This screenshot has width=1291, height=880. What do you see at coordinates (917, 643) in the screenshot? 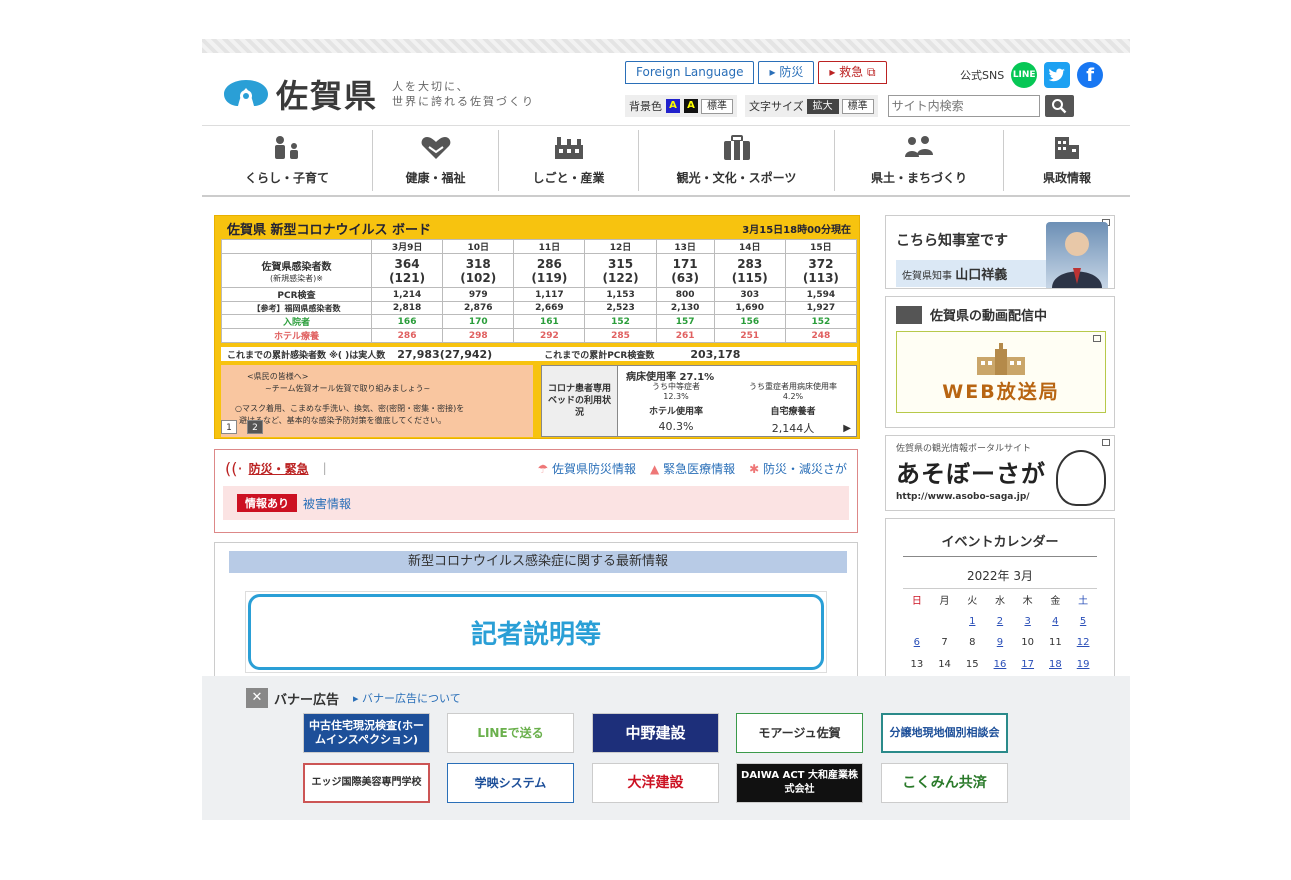
I see `day-cell: 6` at bounding box center [917, 643].